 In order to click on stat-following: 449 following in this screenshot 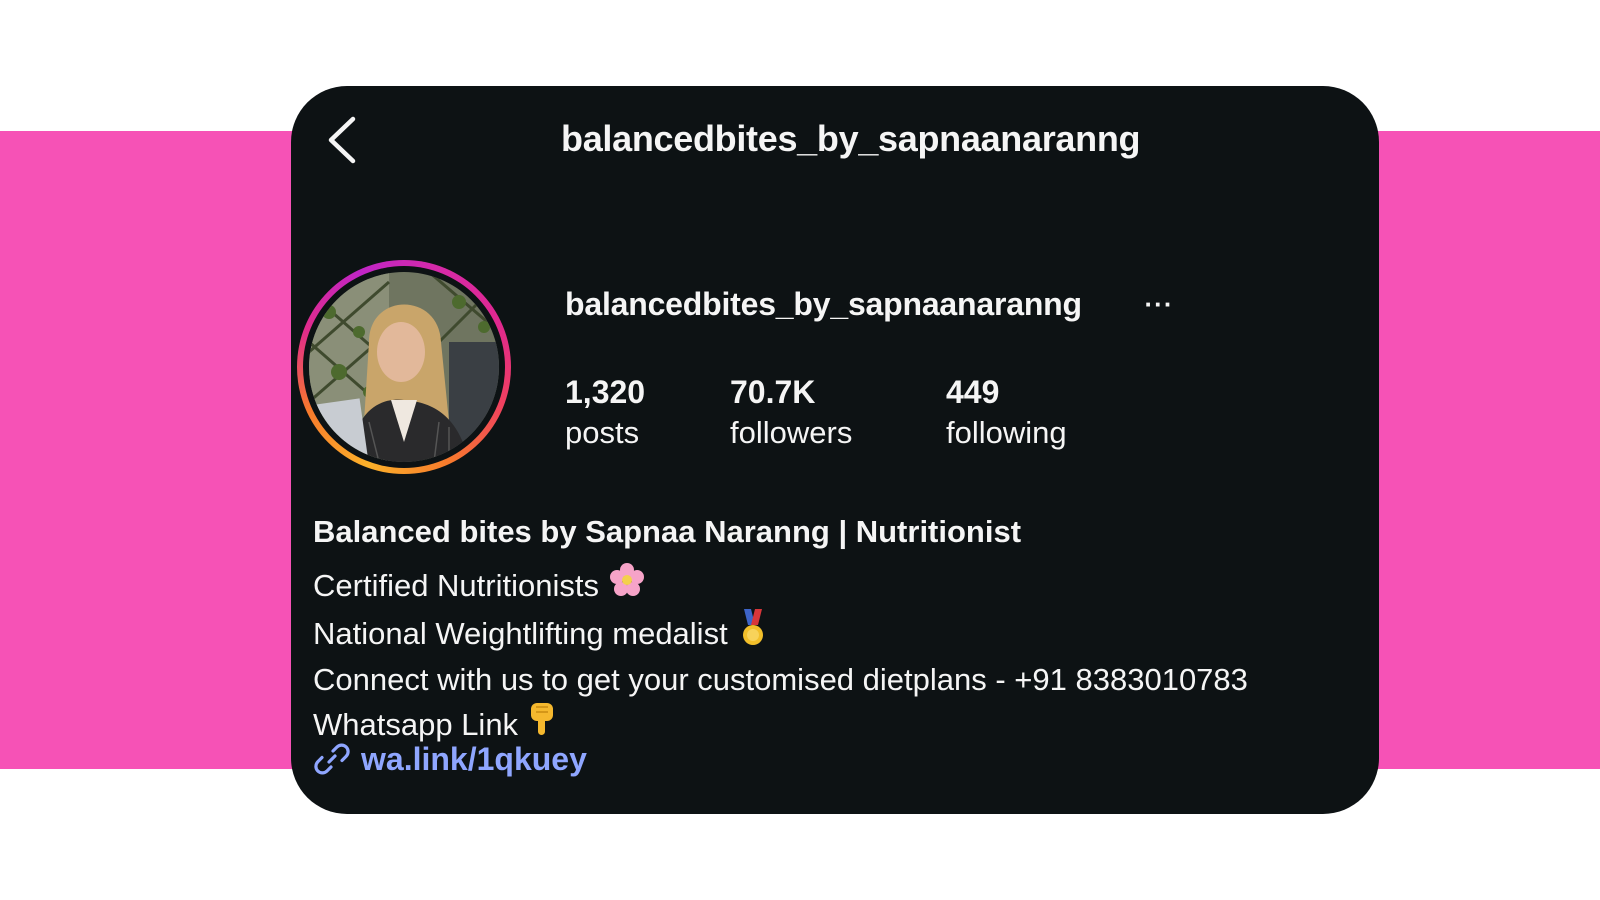, I will do `click(1006, 413)`.